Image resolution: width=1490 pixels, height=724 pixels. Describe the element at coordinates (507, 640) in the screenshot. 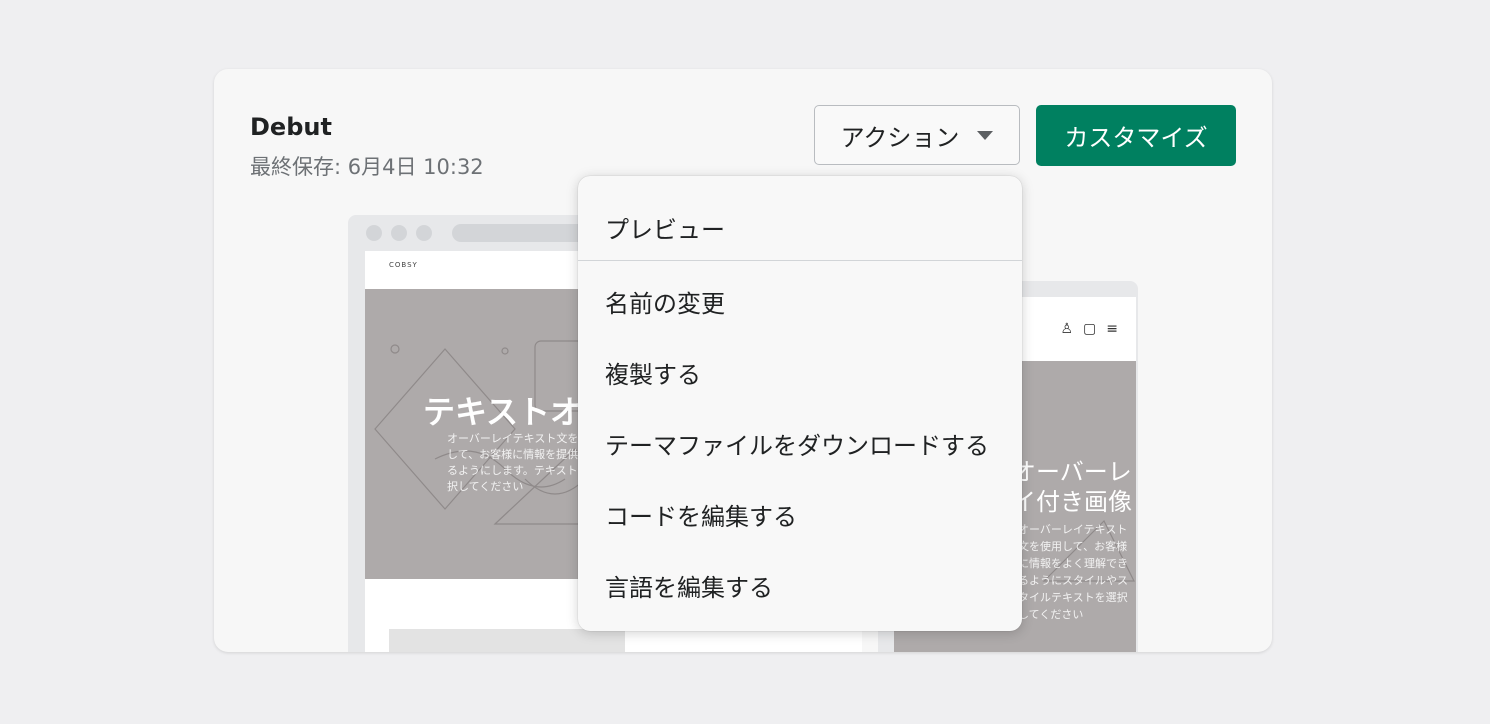

I see `content-placeholder` at that location.